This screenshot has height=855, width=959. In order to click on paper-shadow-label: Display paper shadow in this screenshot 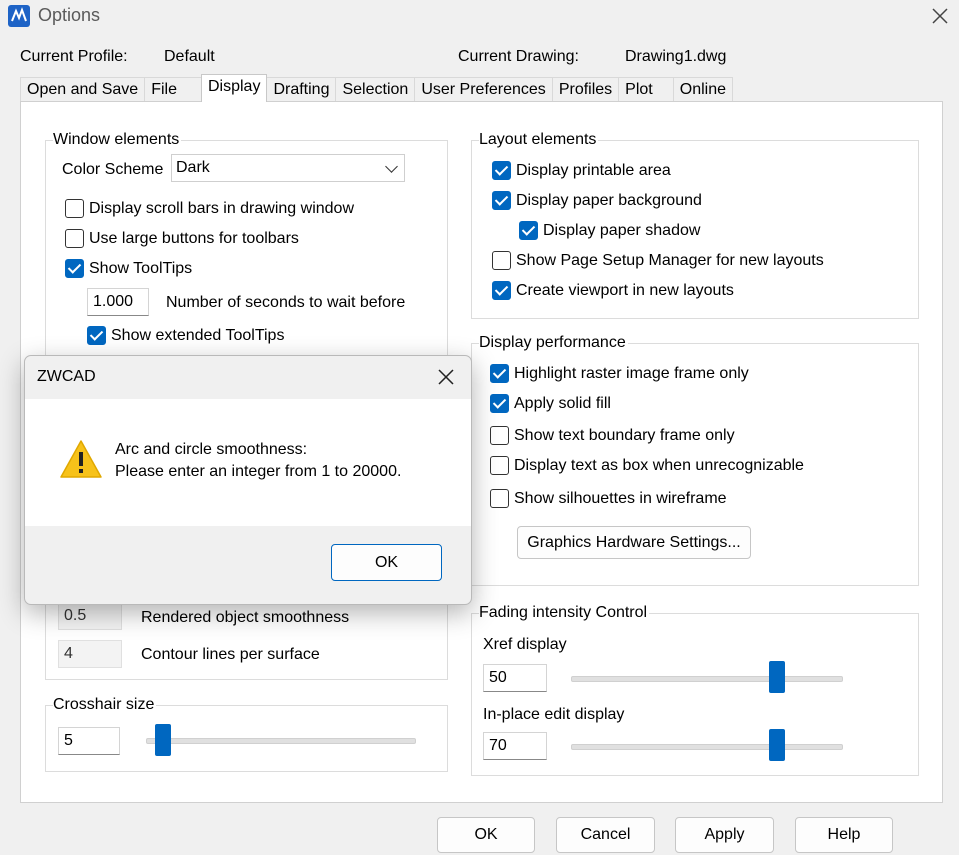, I will do `click(622, 230)`.